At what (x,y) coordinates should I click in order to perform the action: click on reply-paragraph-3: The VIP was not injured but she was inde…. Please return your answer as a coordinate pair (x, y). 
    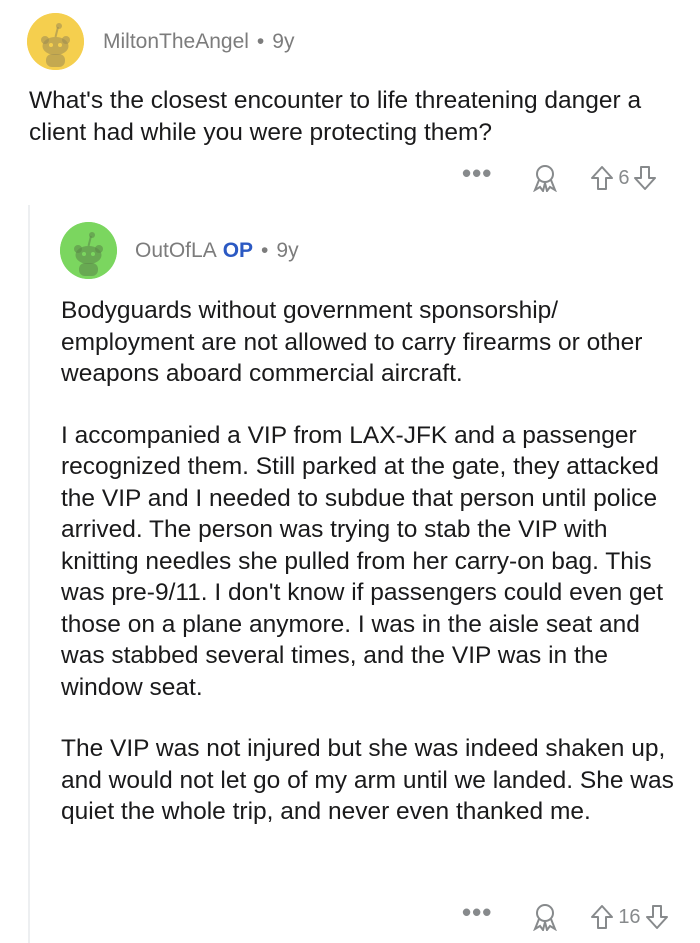
    Looking at the image, I should click on (367, 780).